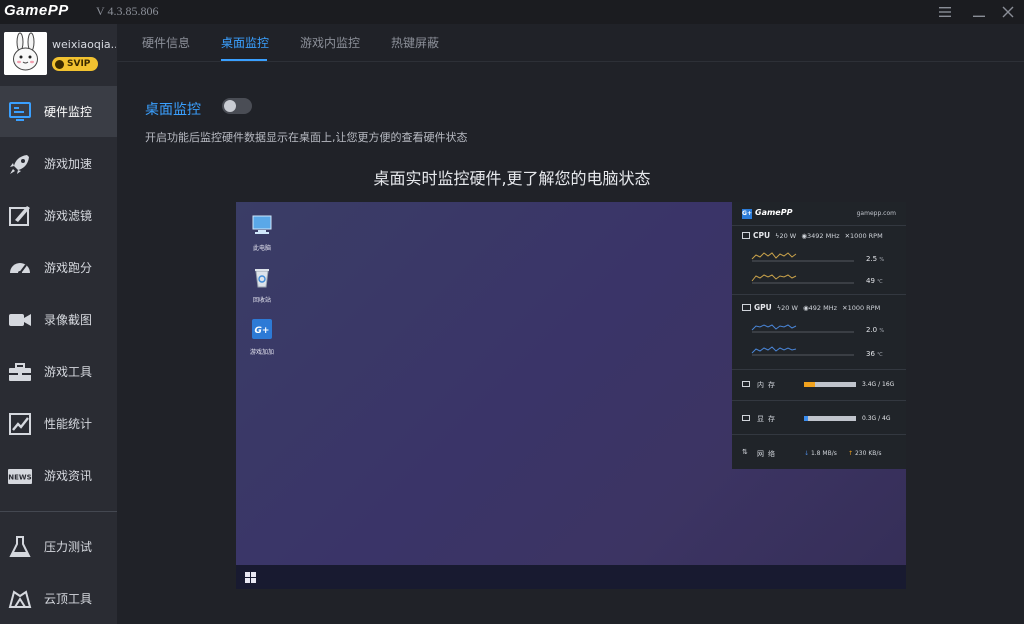 The width and height of the screenshot is (1024, 624). What do you see at coordinates (127, 11) in the screenshot?
I see `version-label: V 4.3.85.806` at bounding box center [127, 11].